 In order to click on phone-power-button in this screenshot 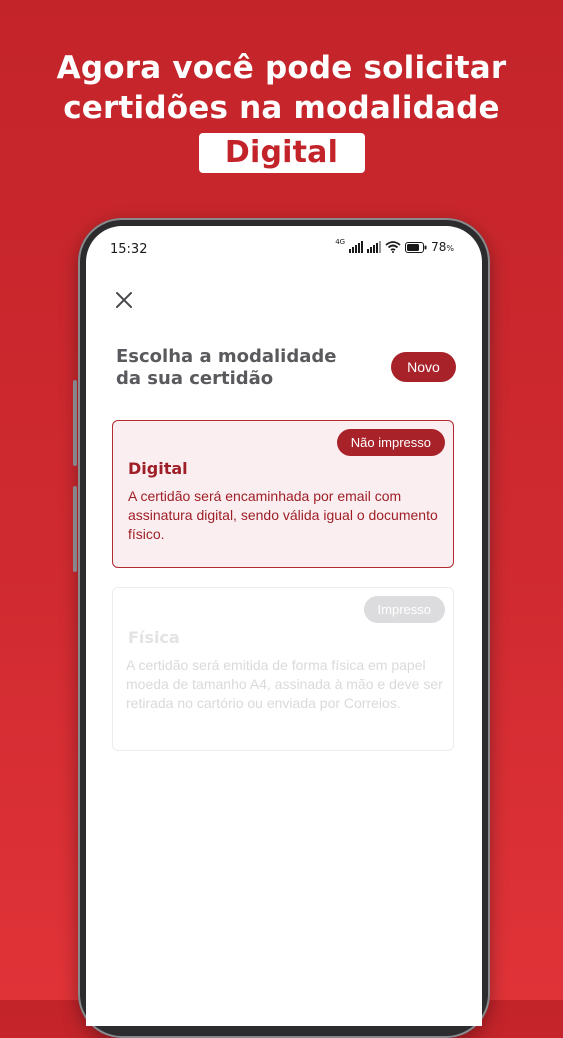, I will do `click(75, 529)`.